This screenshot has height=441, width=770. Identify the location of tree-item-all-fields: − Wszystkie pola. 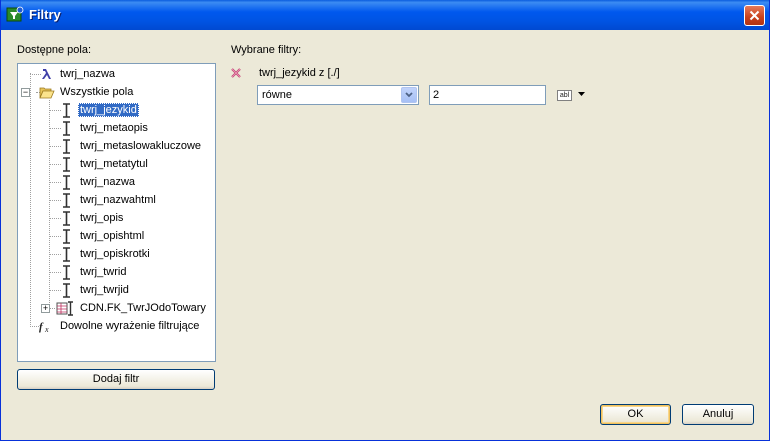
(116, 92).